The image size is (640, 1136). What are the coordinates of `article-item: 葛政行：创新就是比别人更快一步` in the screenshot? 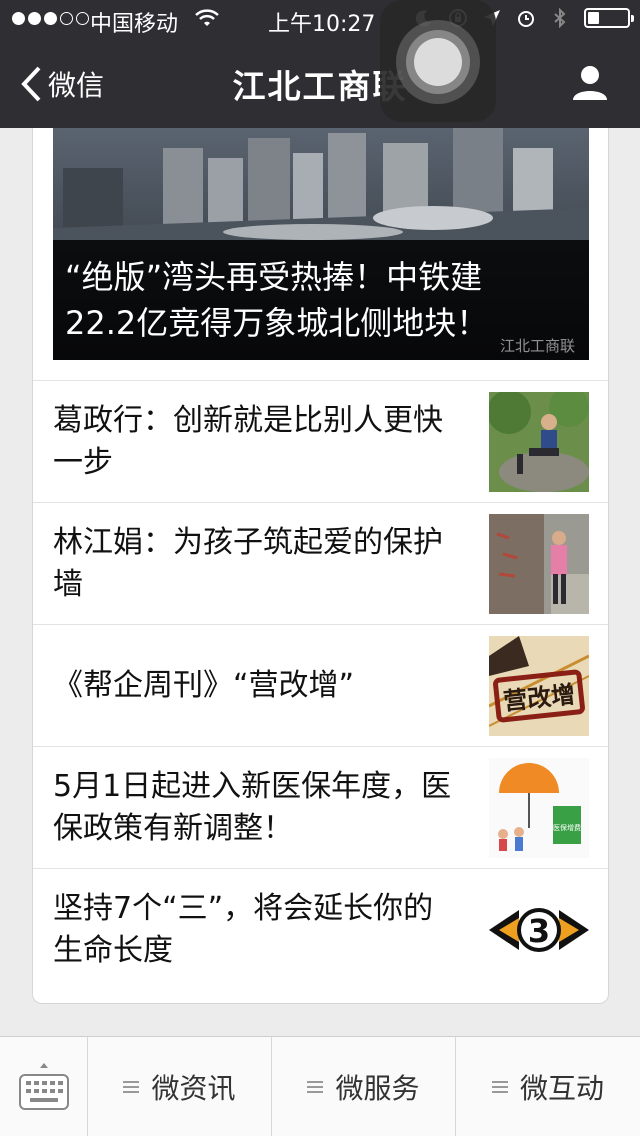 It's located at (320, 441).